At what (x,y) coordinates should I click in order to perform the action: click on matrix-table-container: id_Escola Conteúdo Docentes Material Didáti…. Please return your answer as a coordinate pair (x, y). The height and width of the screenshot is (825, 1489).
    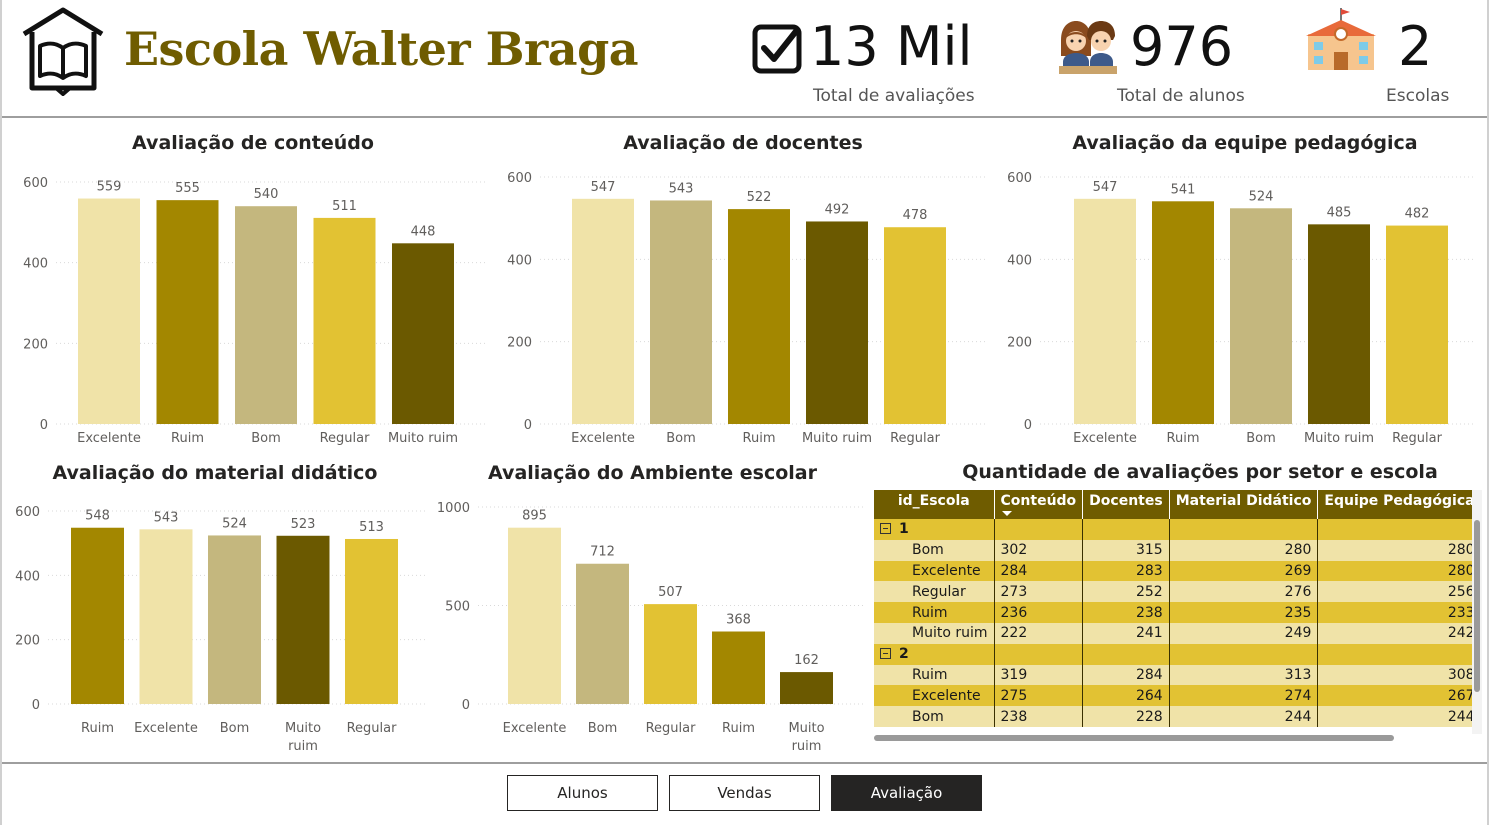
    Looking at the image, I should click on (1173, 612).